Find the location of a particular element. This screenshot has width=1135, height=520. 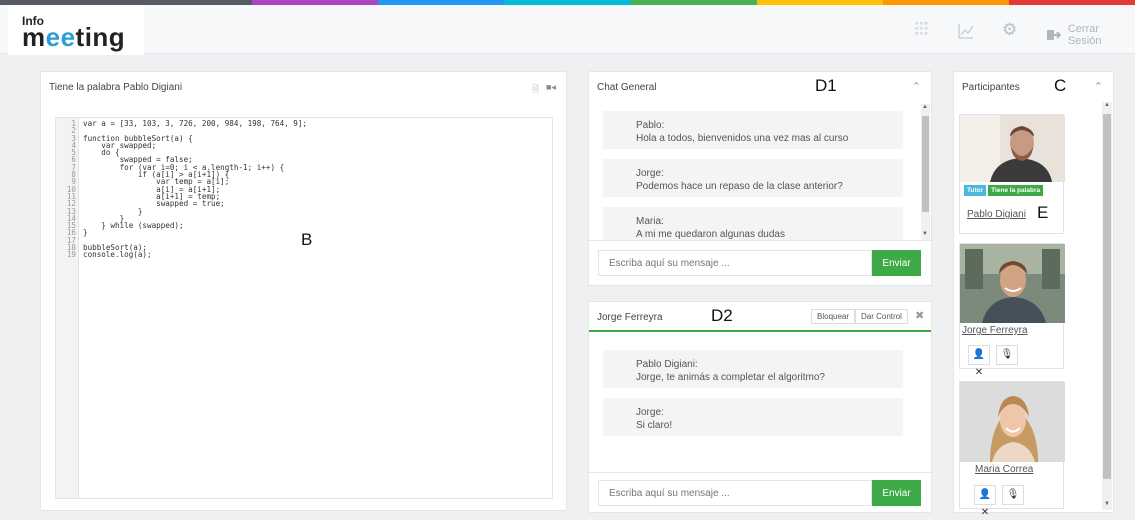

logout-icon is located at coordinates (1054, 35).